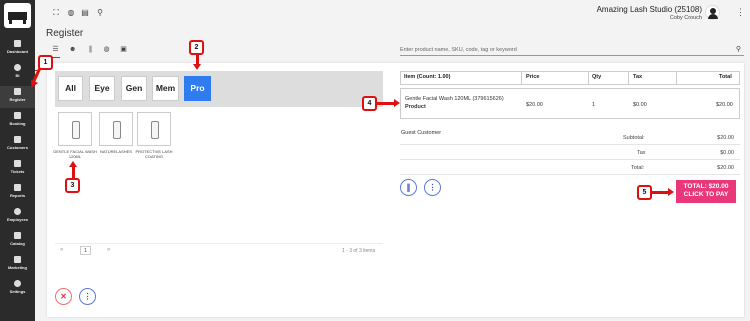 The image size is (750, 321). I want to click on category-gen: Gen, so click(134, 88).